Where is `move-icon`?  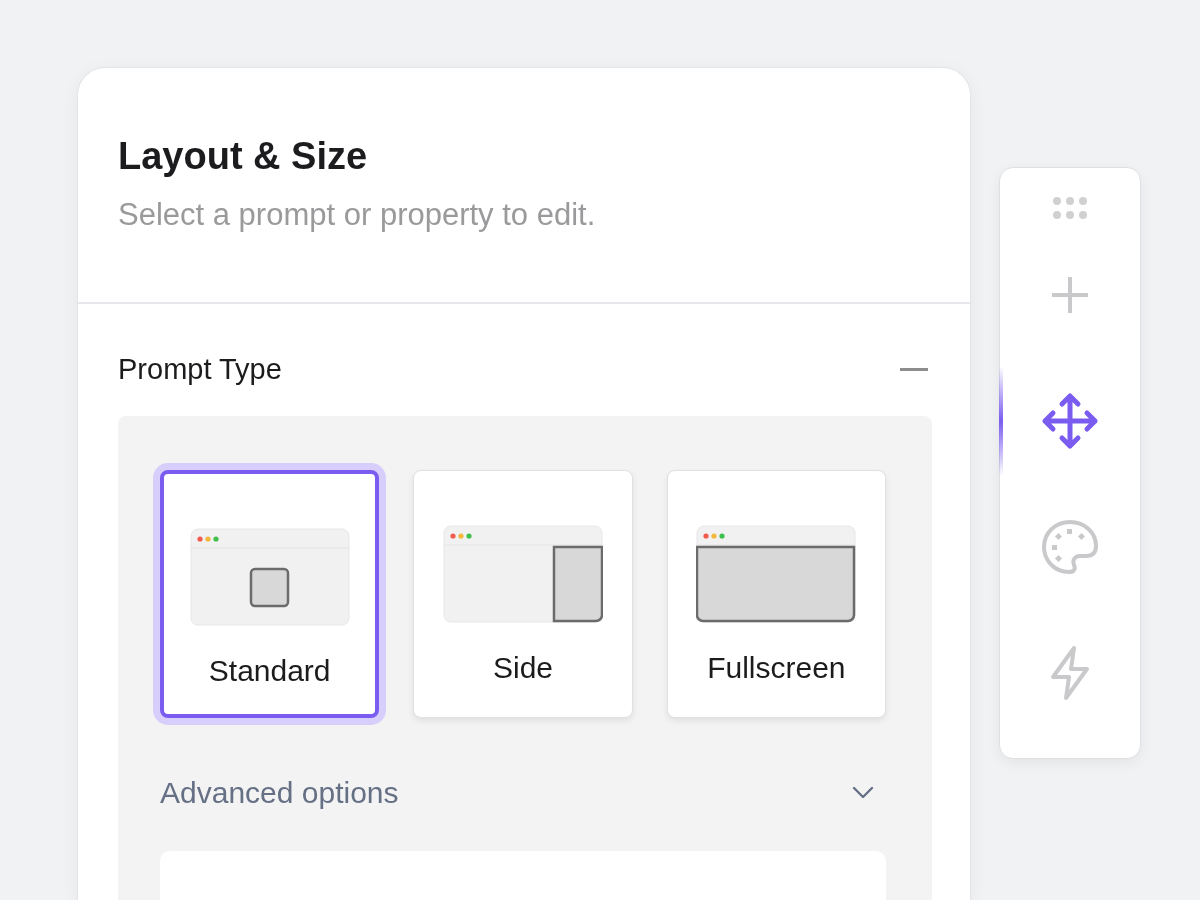
move-icon is located at coordinates (1070, 421).